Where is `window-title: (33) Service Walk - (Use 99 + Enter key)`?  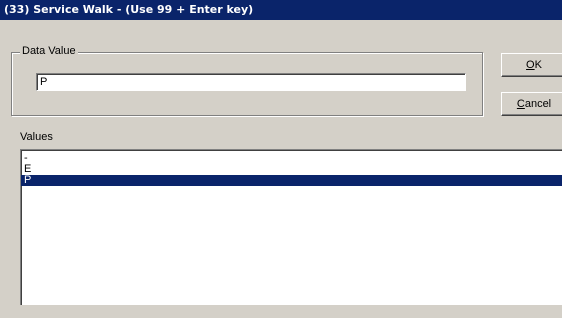 window-title: (33) Service Walk - (Use 99 + Enter key) is located at coordinates (281, 10).